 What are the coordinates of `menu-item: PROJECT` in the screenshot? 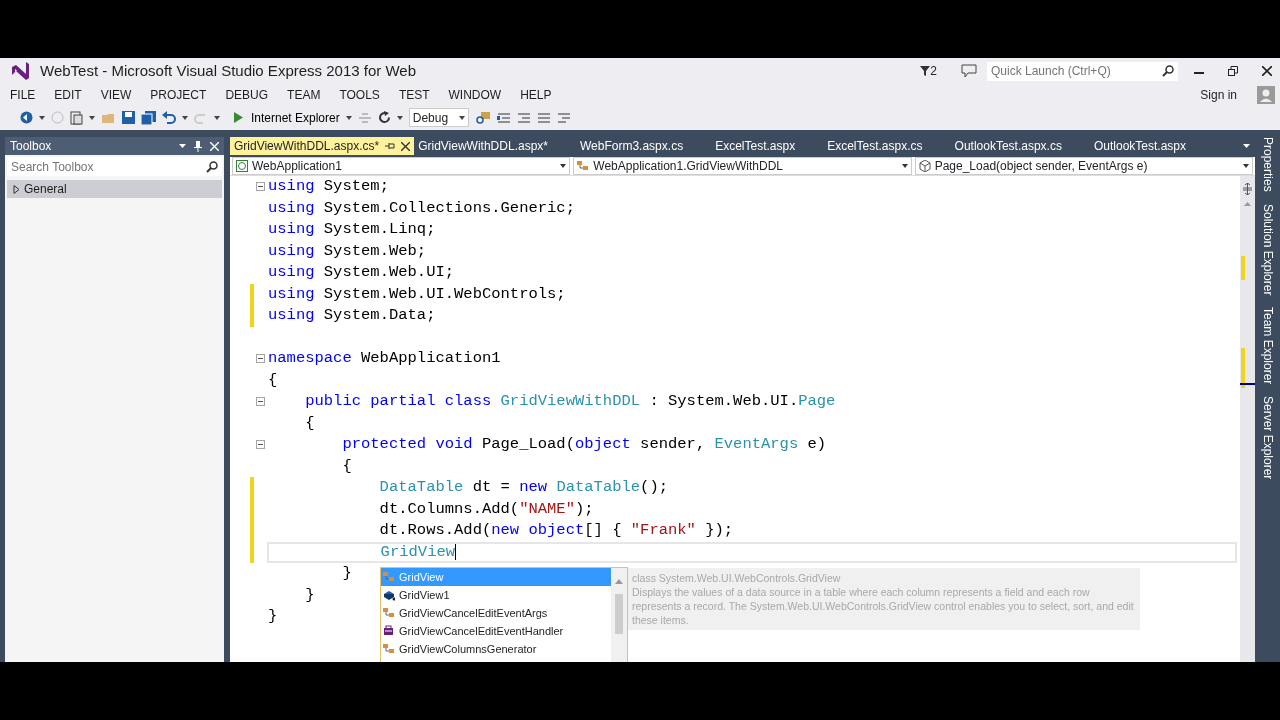 It's located at (178, 94).